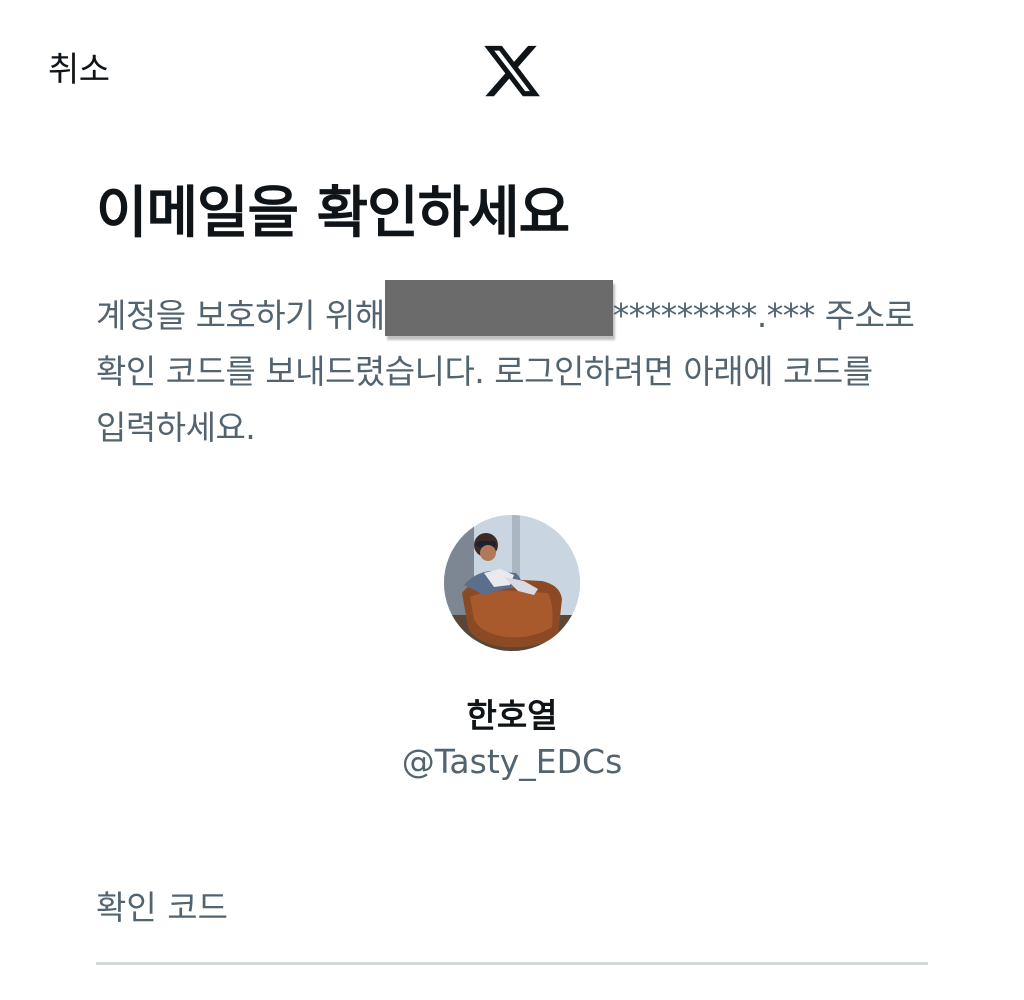 Image resolution: width=1024 pixels, height=1000 pixels. I want to click on redacted-email-block, so click(498, 308).